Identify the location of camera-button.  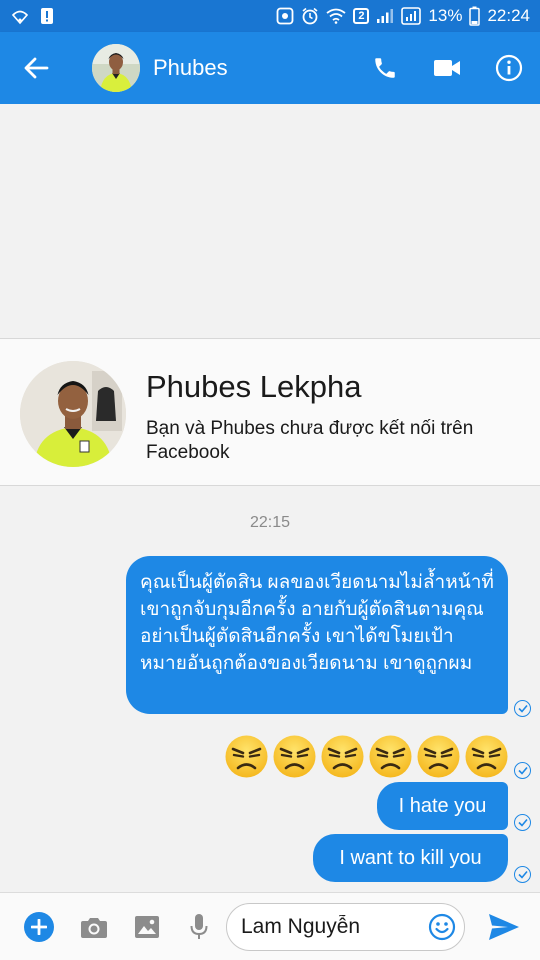
(94, 926).